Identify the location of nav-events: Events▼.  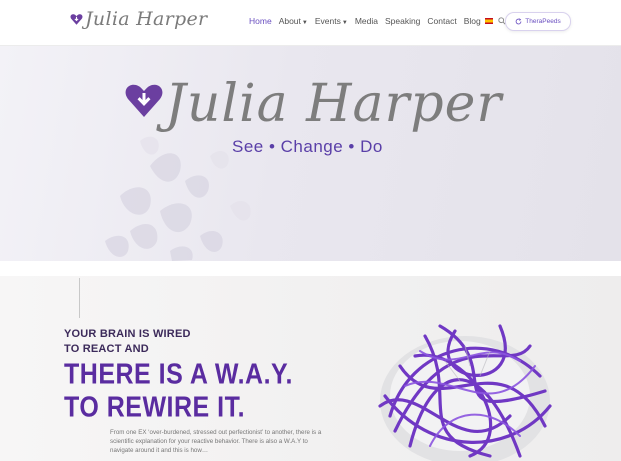
(331, 21).